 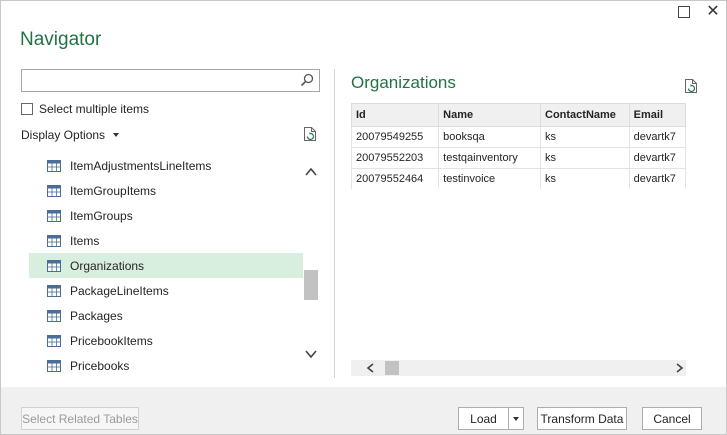 What do you see at coordinates (518, 368) in the screenshot?
I see `horizontal-scrollbar` at bounding box center [518, 368].